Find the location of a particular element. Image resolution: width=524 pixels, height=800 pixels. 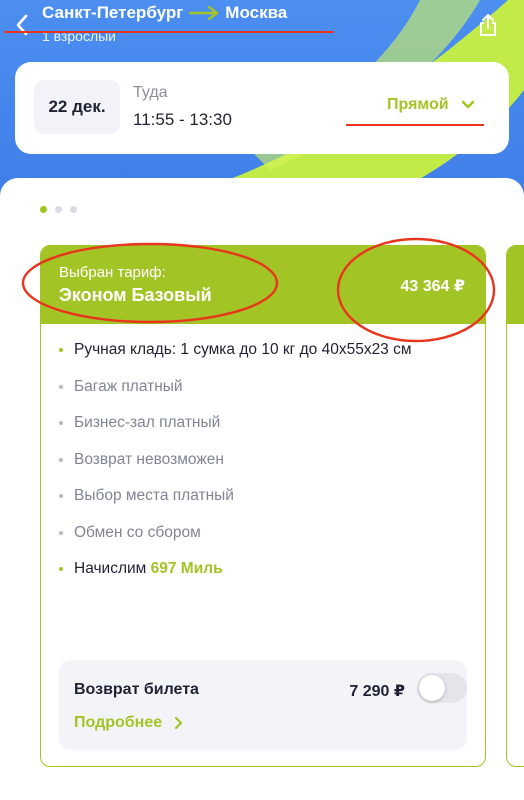

next-tariff-card is located at coordinates (515, 506).